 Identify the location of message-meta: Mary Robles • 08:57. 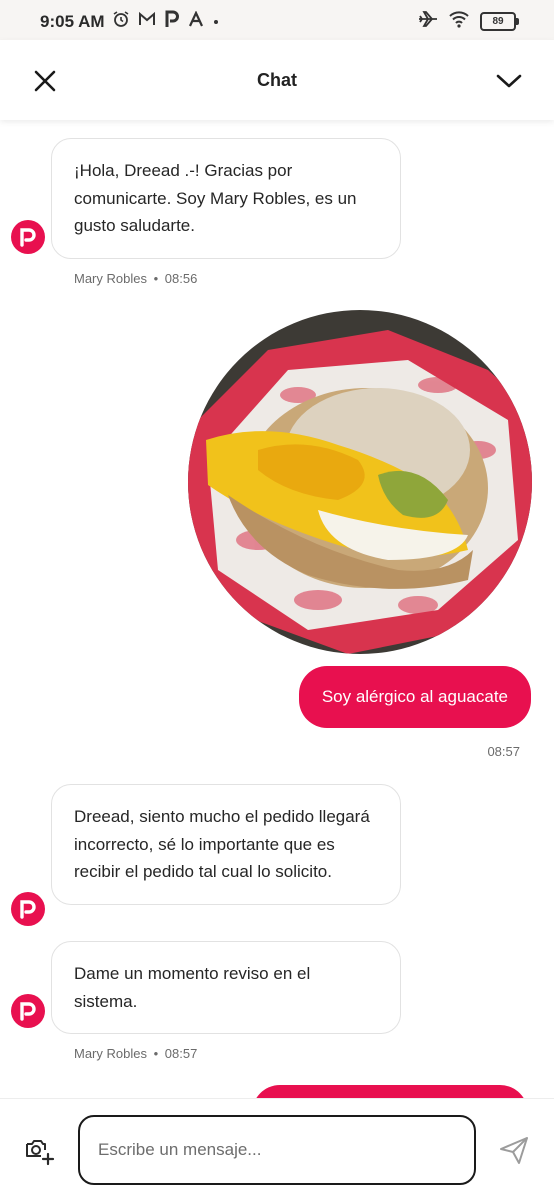
(135, 1053).